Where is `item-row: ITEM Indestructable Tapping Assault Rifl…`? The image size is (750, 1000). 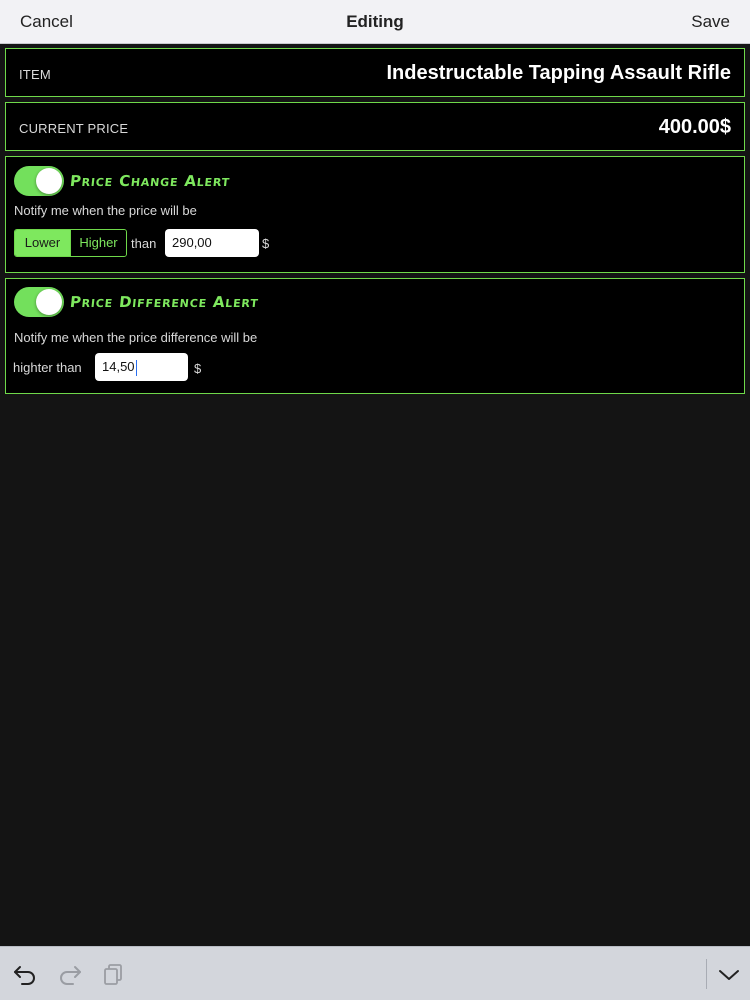 item-row: ITEM Indestructable Tapping Assault Rifl… is located at coordinates (375, 72).